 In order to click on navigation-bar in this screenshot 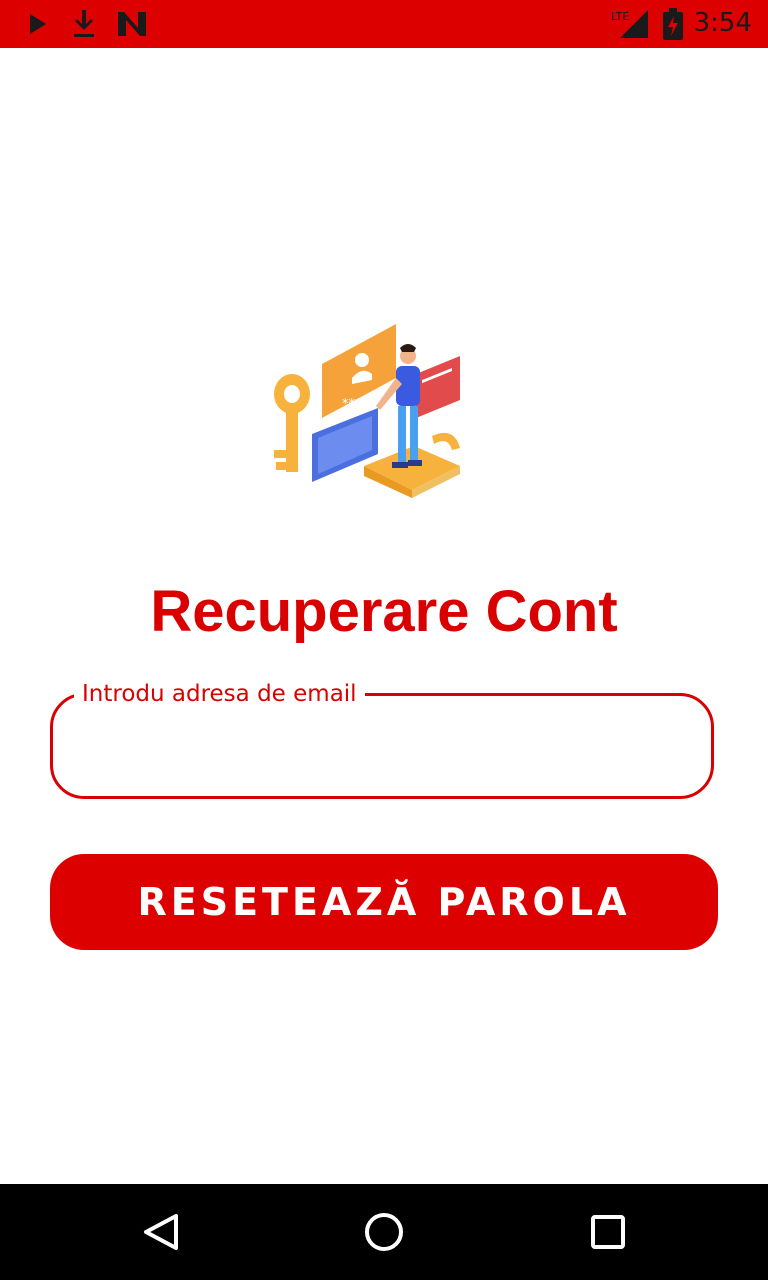, I will do `click(384, 1232)`.